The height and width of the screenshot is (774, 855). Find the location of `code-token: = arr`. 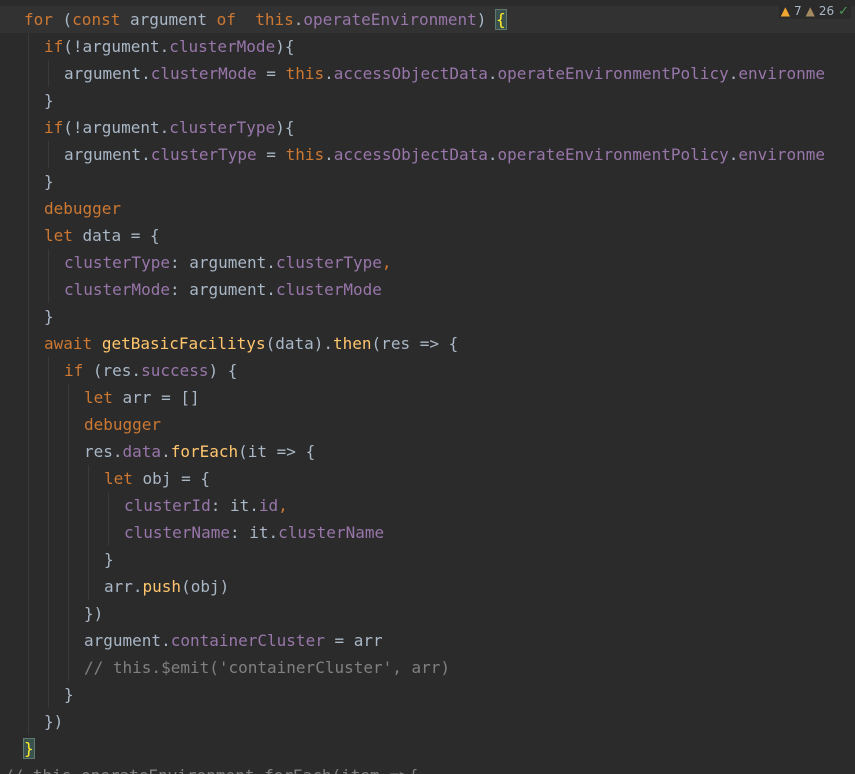

code-token: = arr is located at coordinates (353, 640).